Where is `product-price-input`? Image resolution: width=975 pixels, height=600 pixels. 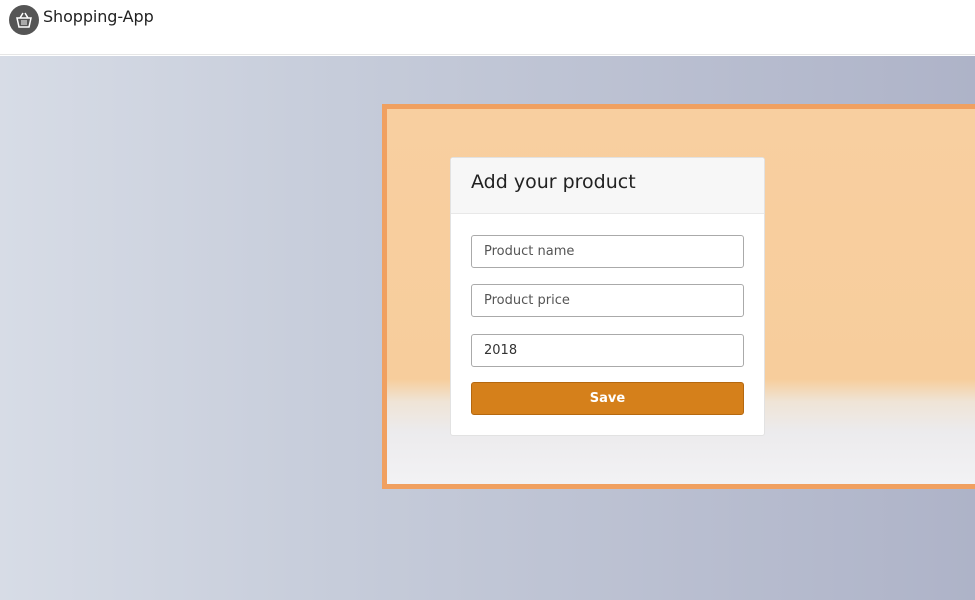
product-price-input is located at coordinates (607, 300).